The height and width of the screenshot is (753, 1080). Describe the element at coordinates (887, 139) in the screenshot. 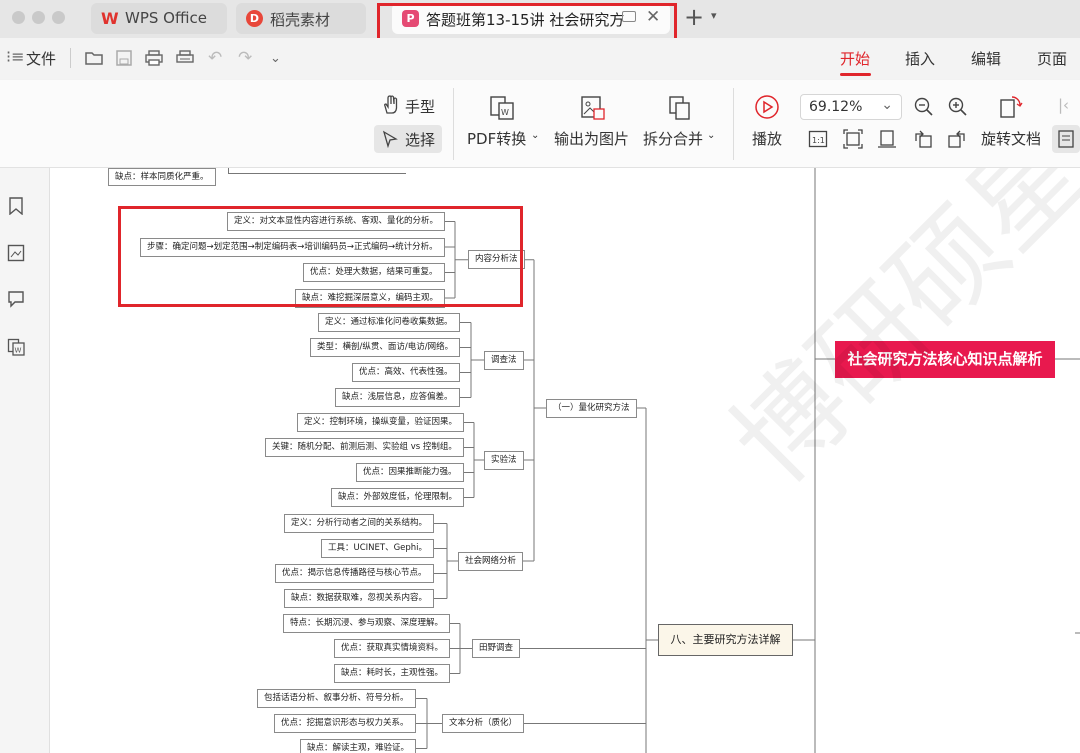

I see `fit-width-icon` at that location.